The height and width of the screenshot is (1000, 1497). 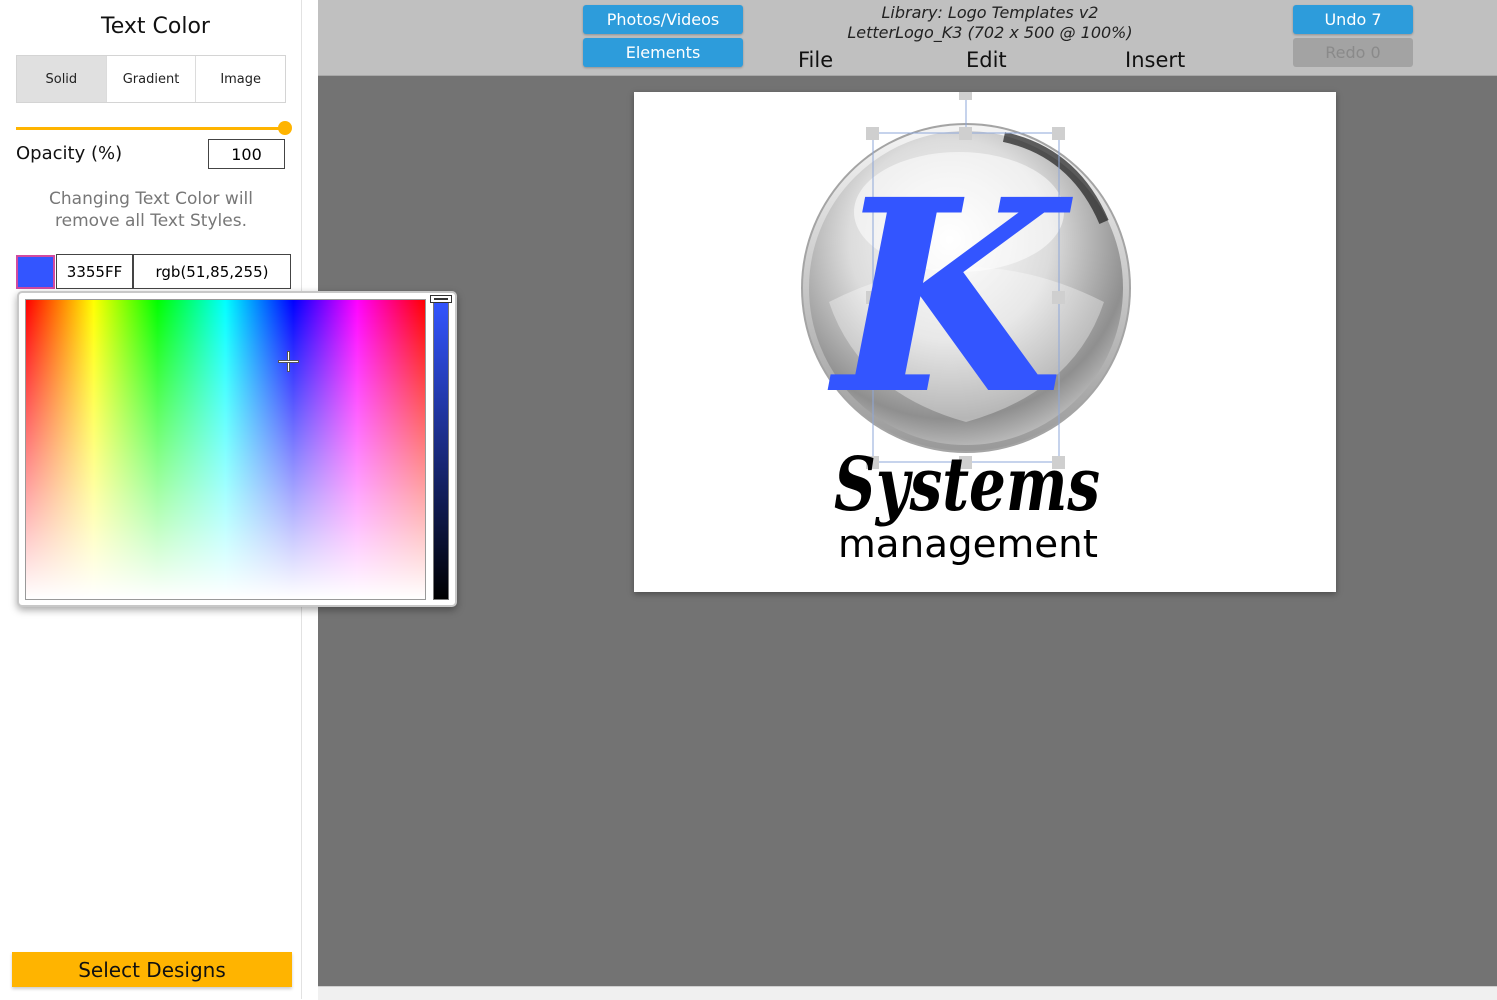 I want to click on color-picker-popup, so click(x=237, y=449).